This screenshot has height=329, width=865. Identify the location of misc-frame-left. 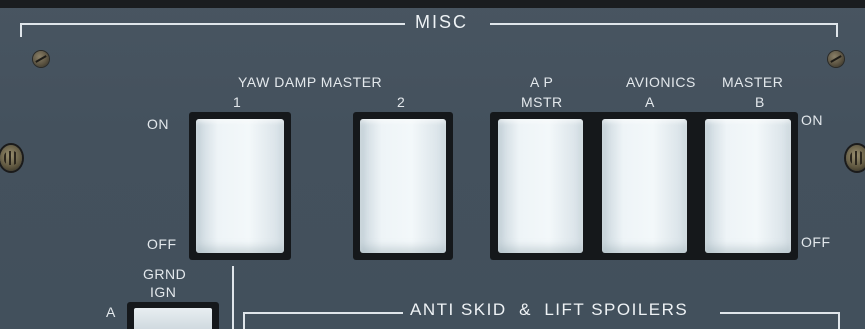
(21, 30).